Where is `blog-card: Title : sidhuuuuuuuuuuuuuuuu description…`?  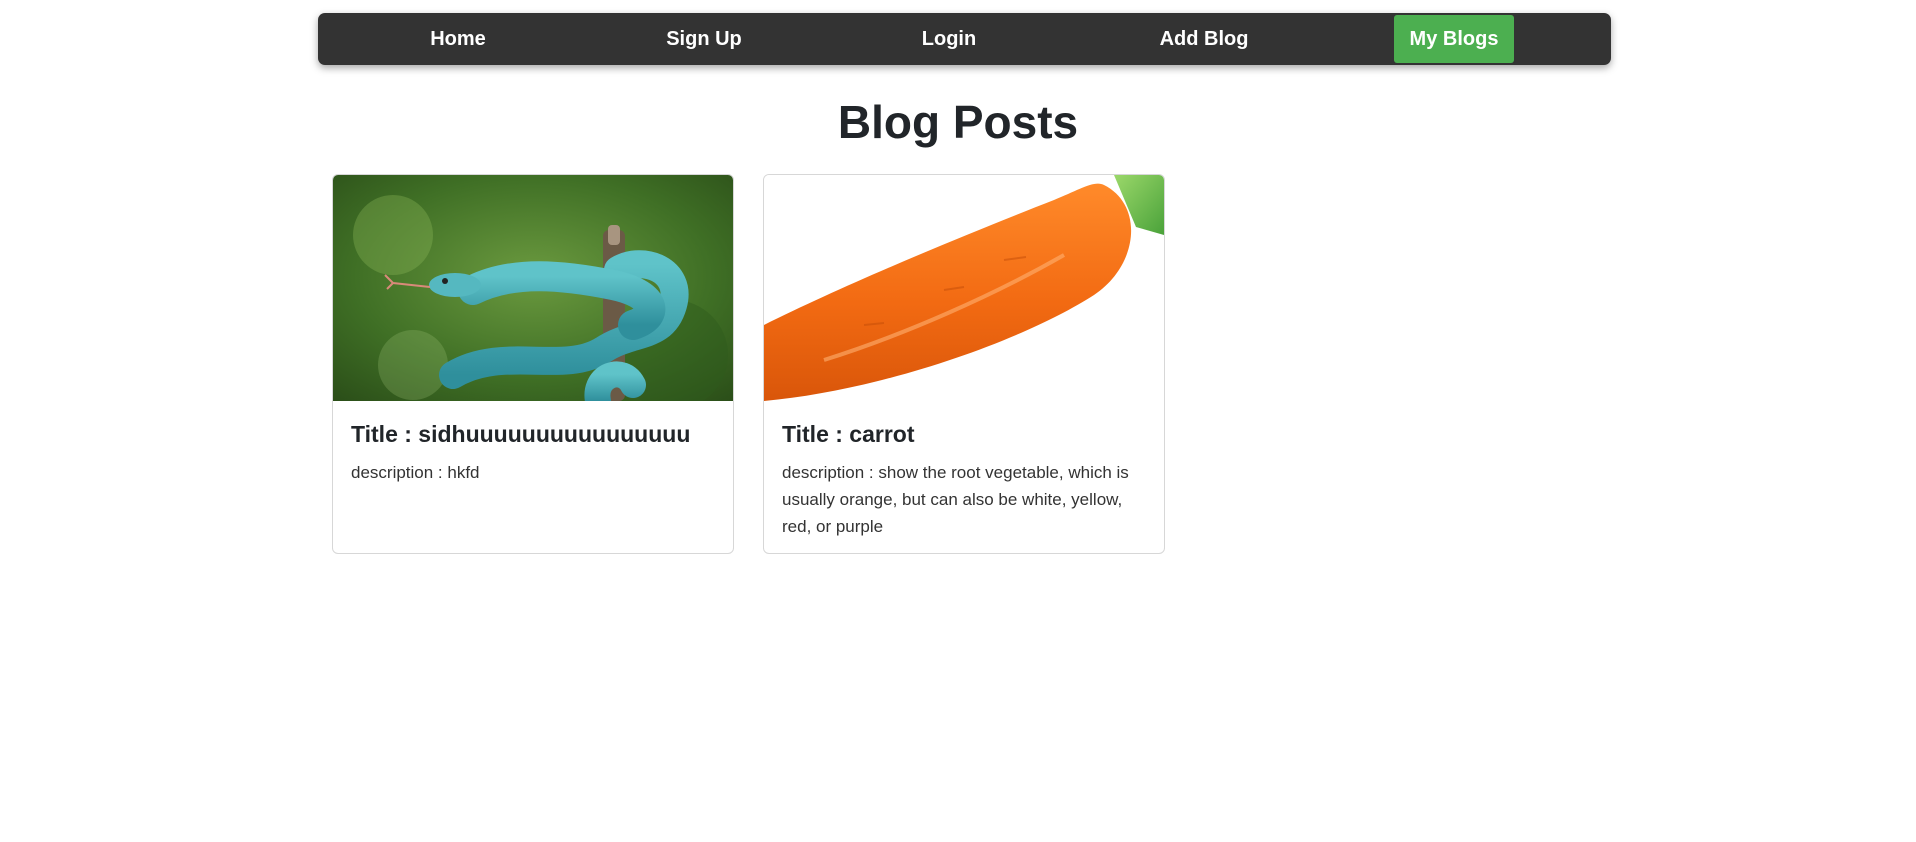 blog-card: Title : sidhuuuuuuuuuuuuuuuu description… is located at coordinates (533, 364).